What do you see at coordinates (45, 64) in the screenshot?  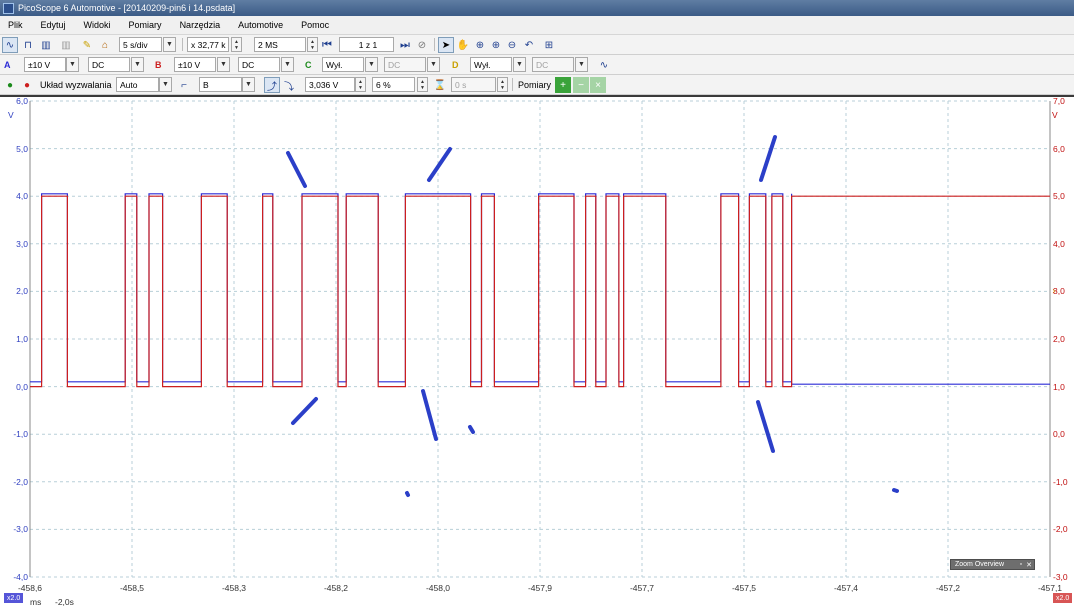 I see `channel-a-range: ±10 V` at bounding box center [45, 64].